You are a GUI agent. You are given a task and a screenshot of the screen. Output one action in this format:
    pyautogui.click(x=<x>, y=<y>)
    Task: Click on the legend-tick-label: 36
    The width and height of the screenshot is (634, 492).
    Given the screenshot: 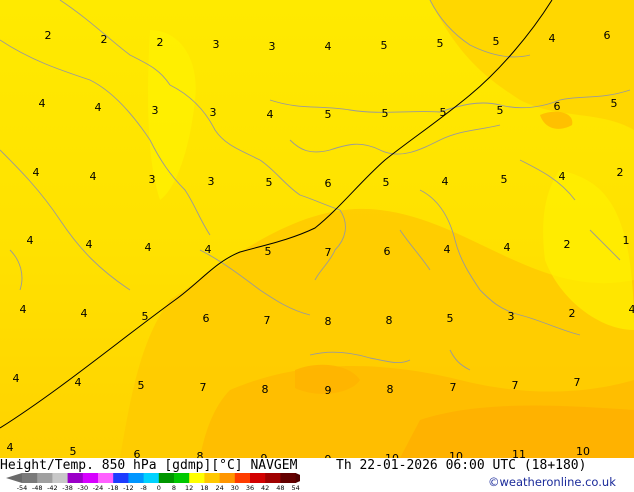 What is the action you would take?
    pyautogui.click(x=250, y=488)
    